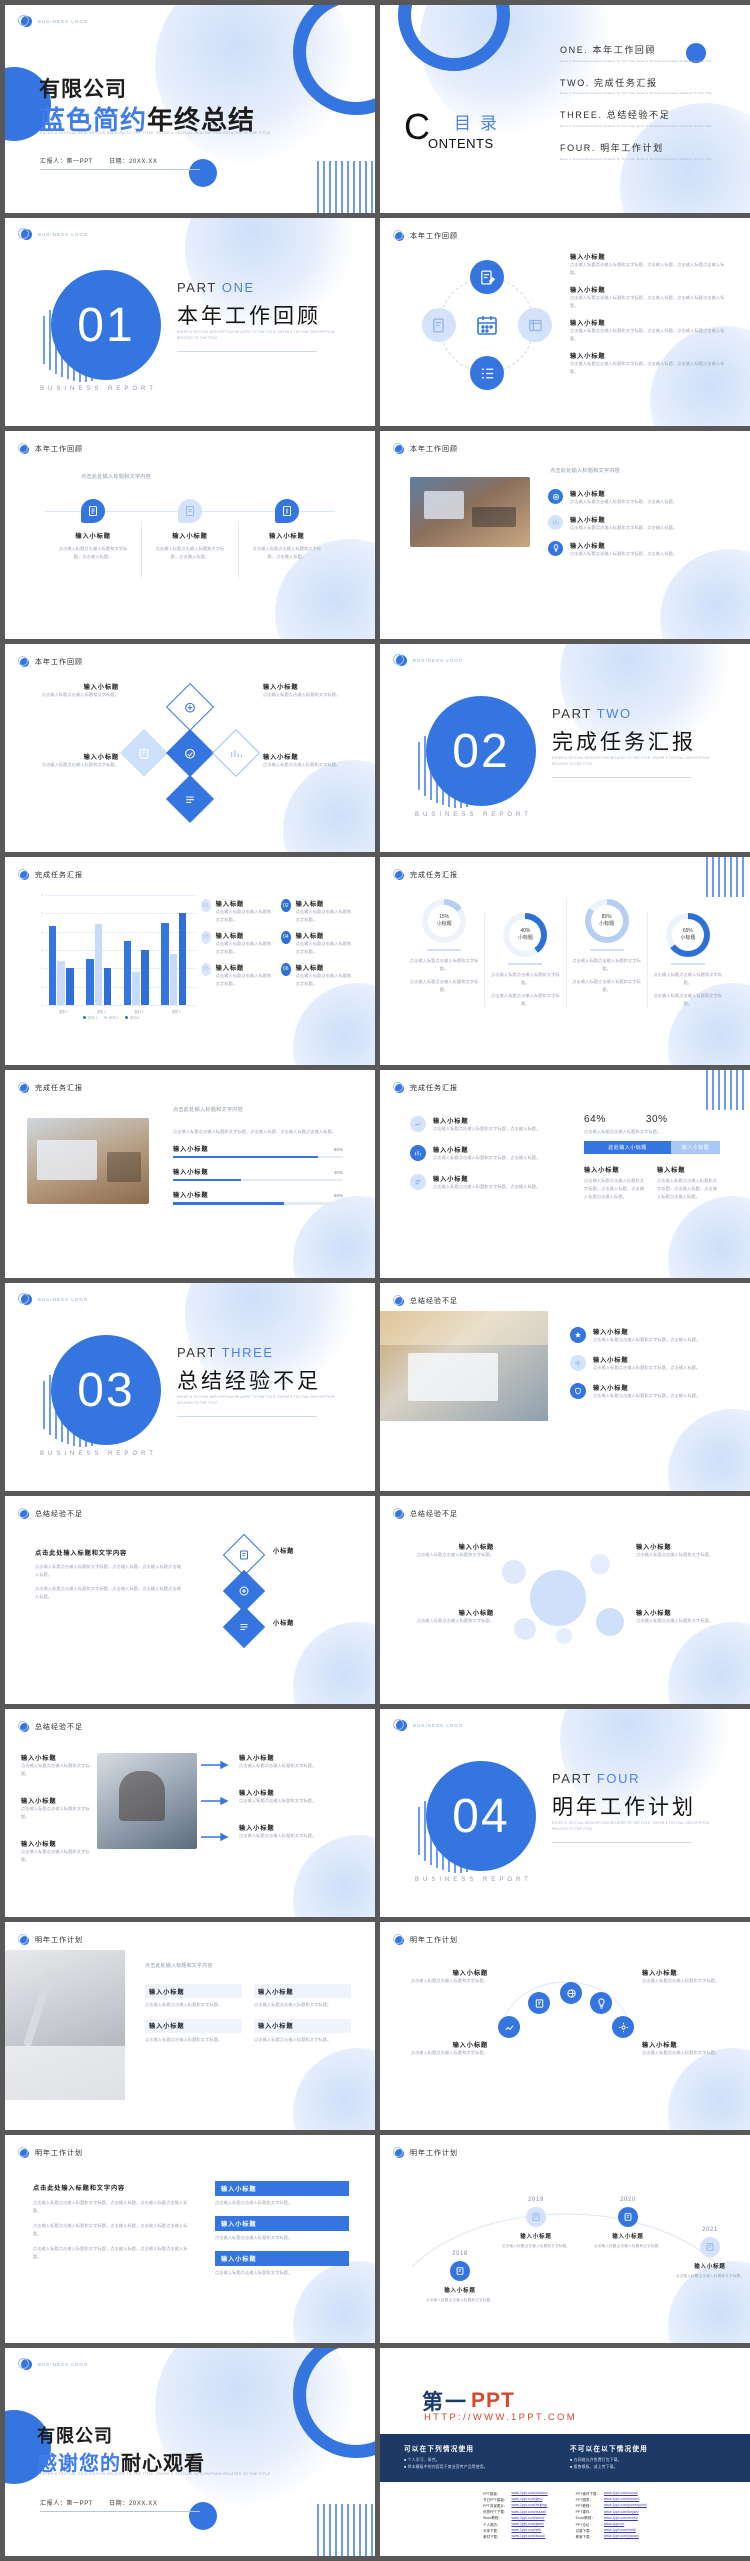 This screenshot has width=750, height=2561. What do you see at coordinates (190, 707) in the screenshot?
I see `diamond-top` at bounding box center [190, 707].